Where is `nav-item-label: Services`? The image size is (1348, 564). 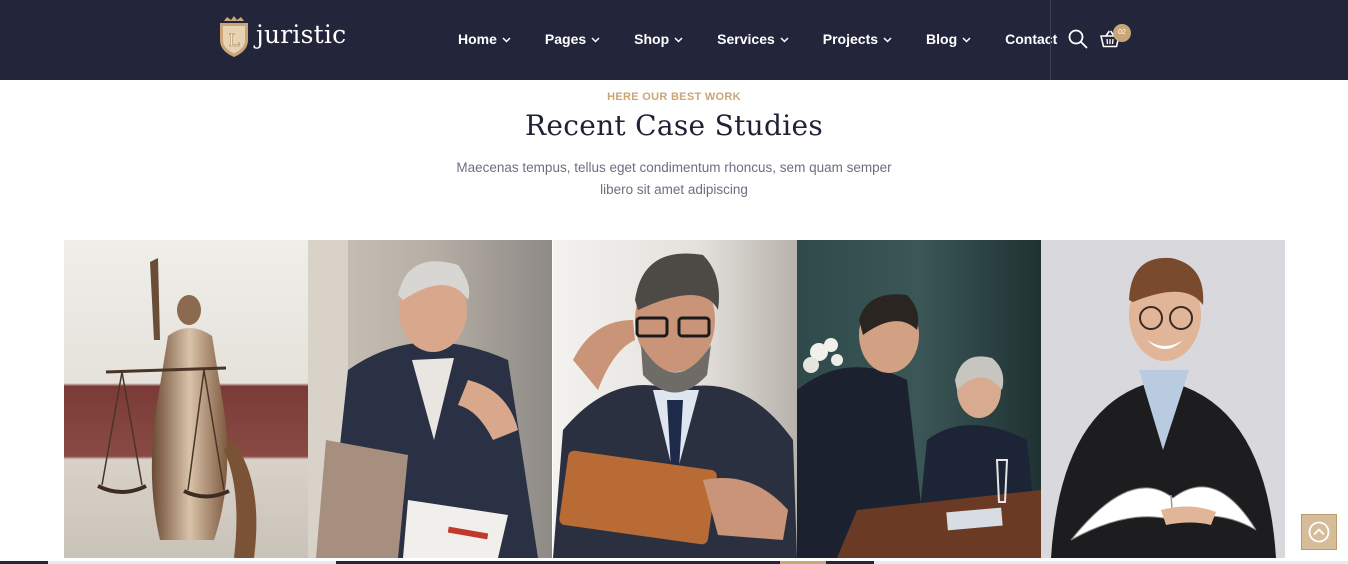
nav-item-label: Services is located at coordinates (746, 39).